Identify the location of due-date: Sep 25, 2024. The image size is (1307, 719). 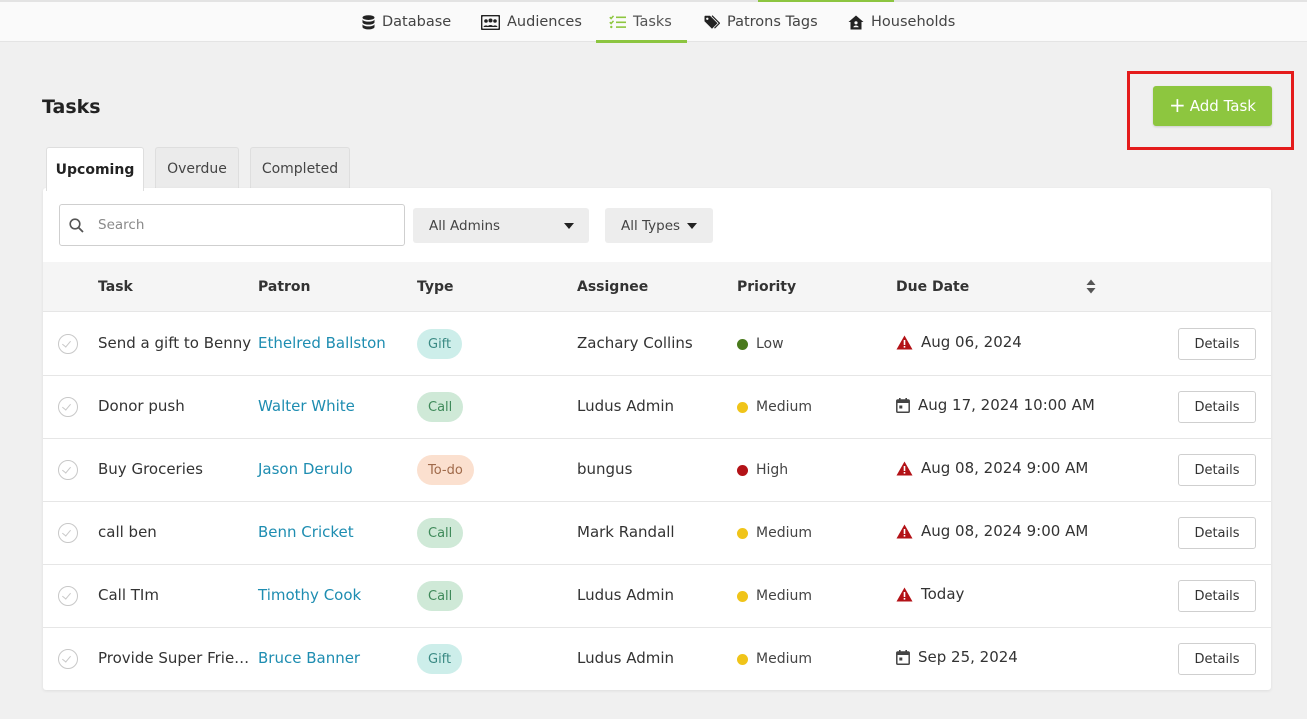
(957, 657).